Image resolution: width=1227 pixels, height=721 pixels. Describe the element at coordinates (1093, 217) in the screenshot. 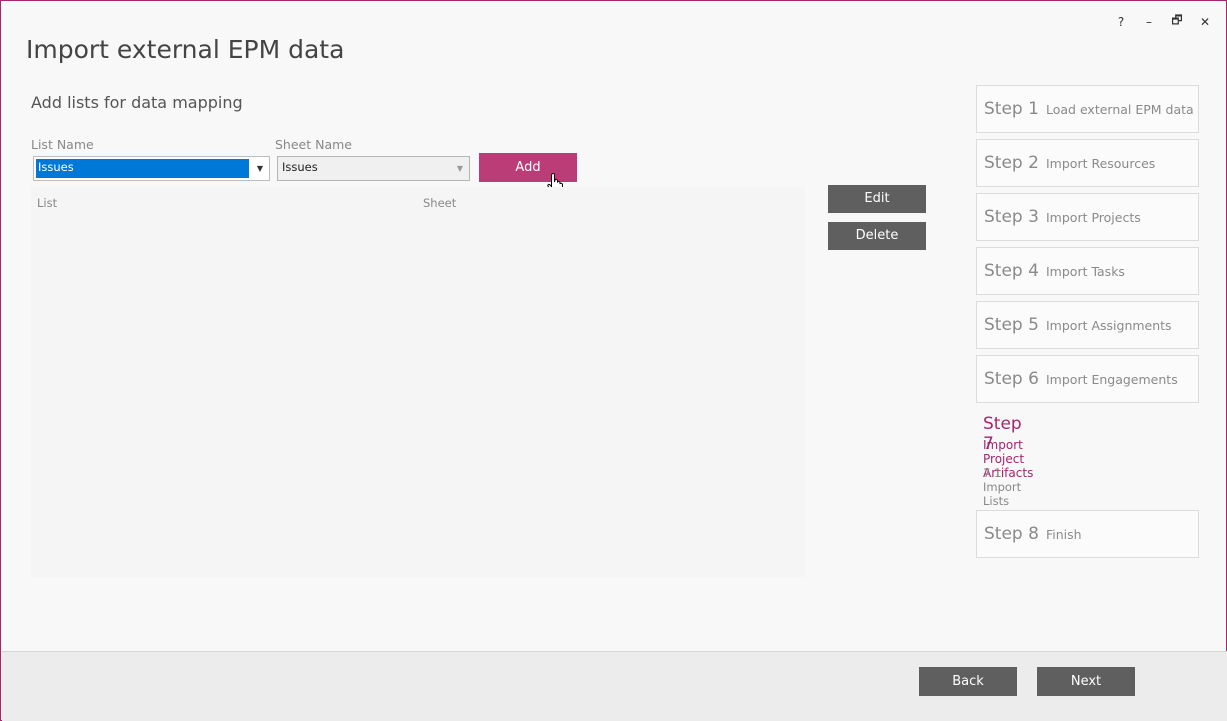

I see `step-label: Import Projects` at that location.